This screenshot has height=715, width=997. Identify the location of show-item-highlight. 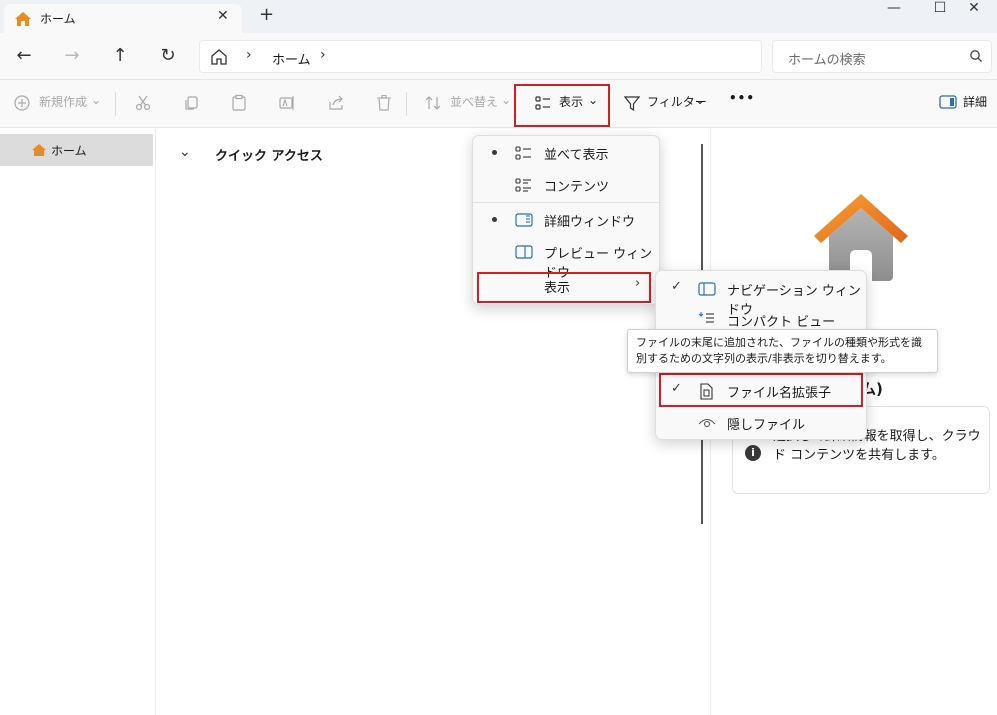
(564, 287).